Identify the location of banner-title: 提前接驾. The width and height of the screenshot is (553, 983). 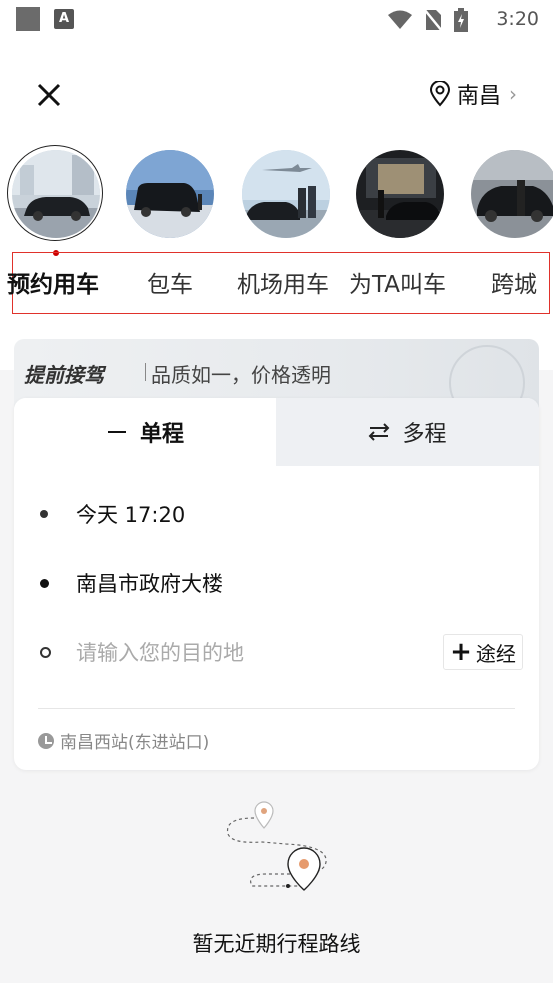
(64, 375).